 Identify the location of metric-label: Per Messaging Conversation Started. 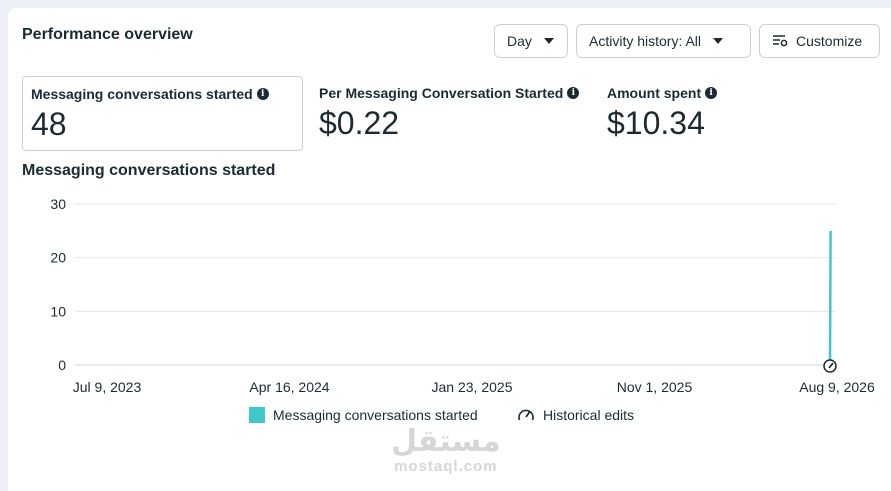
(441, 93).